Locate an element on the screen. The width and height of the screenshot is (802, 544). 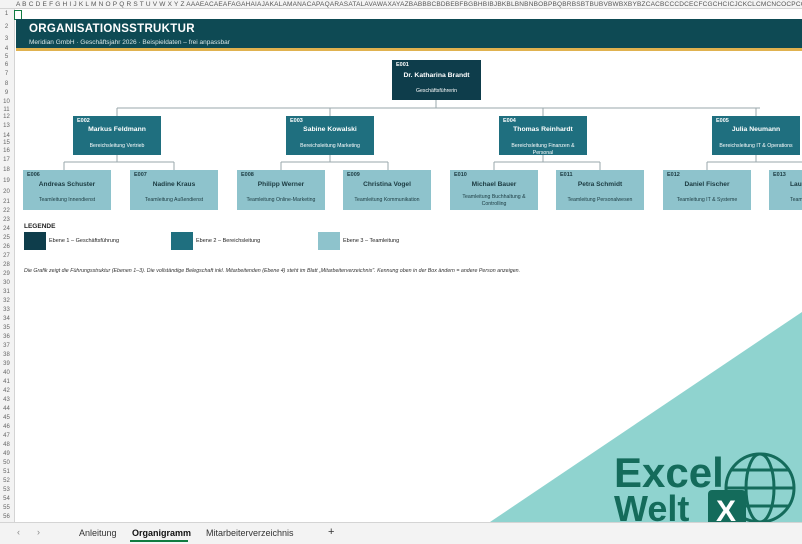
employee-id: E010 is located at coordinates (460, 175).